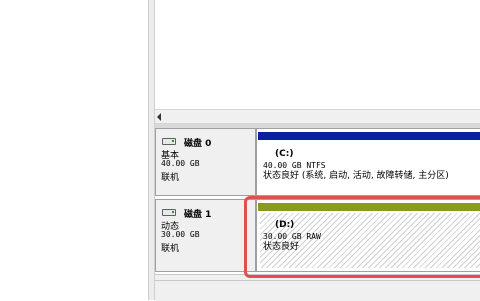  Describe the element at coordinates (205, 235) in the screenshot. I see `disk-1-info: 磁盘 1 动态 30.00 GB 联机` at that location.